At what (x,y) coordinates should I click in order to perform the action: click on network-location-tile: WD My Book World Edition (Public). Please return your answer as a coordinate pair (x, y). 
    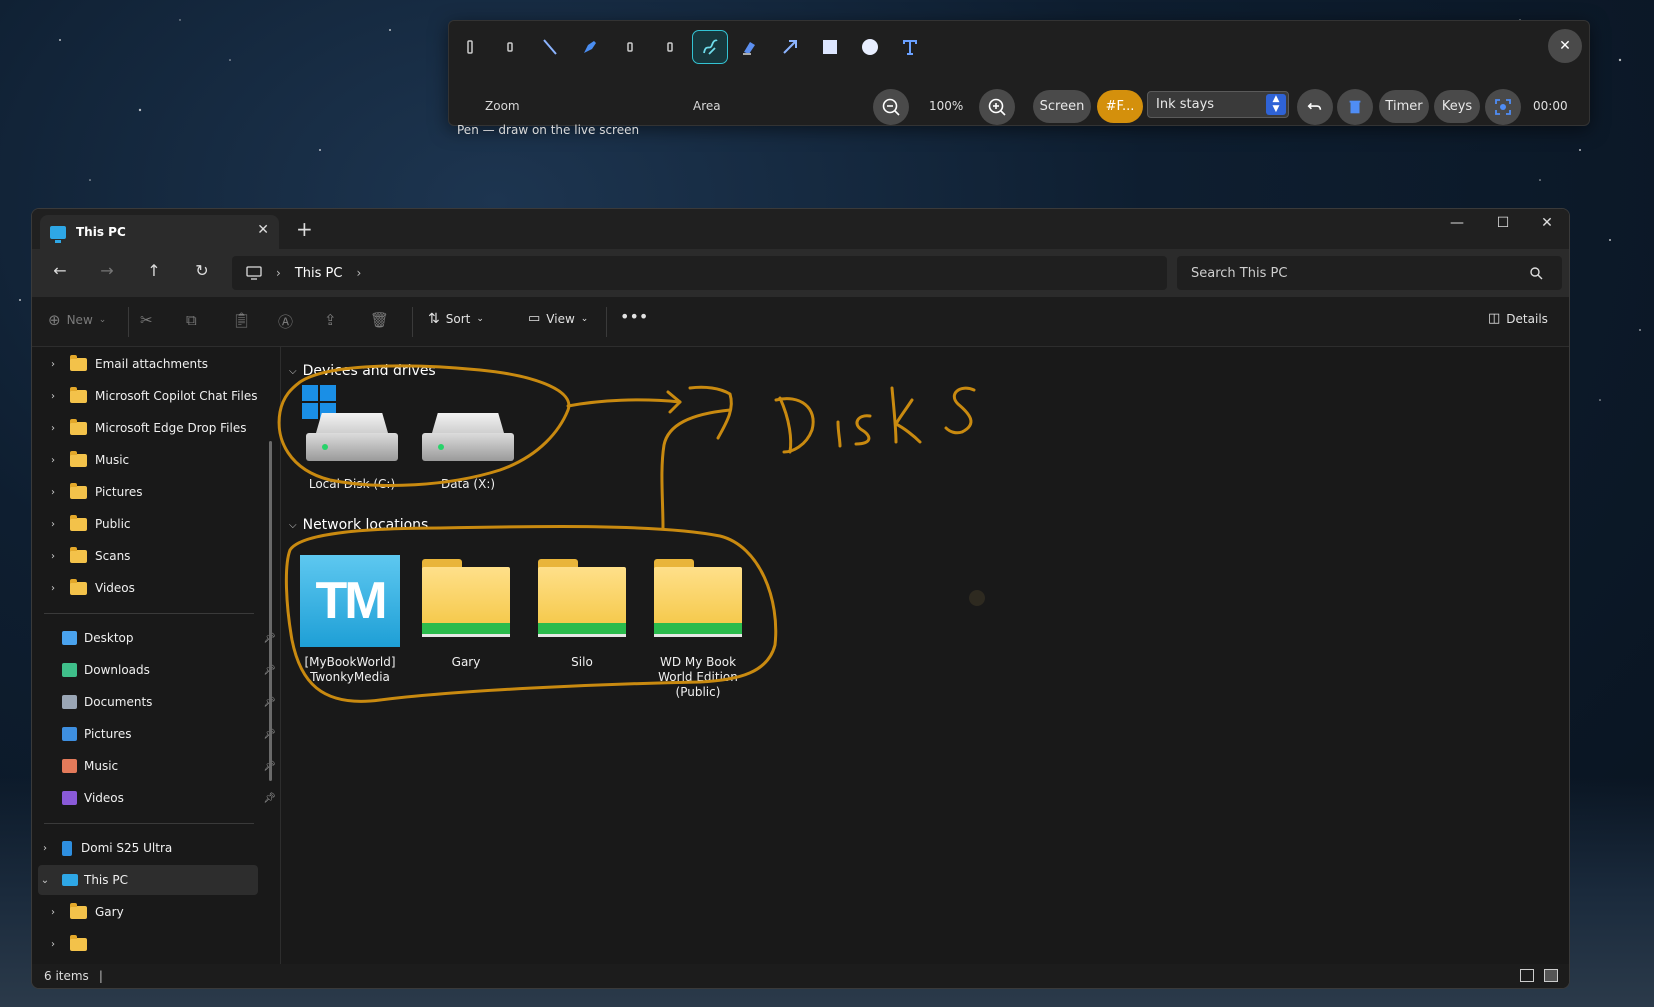
    Looking at the image, I should click on (698, 627).